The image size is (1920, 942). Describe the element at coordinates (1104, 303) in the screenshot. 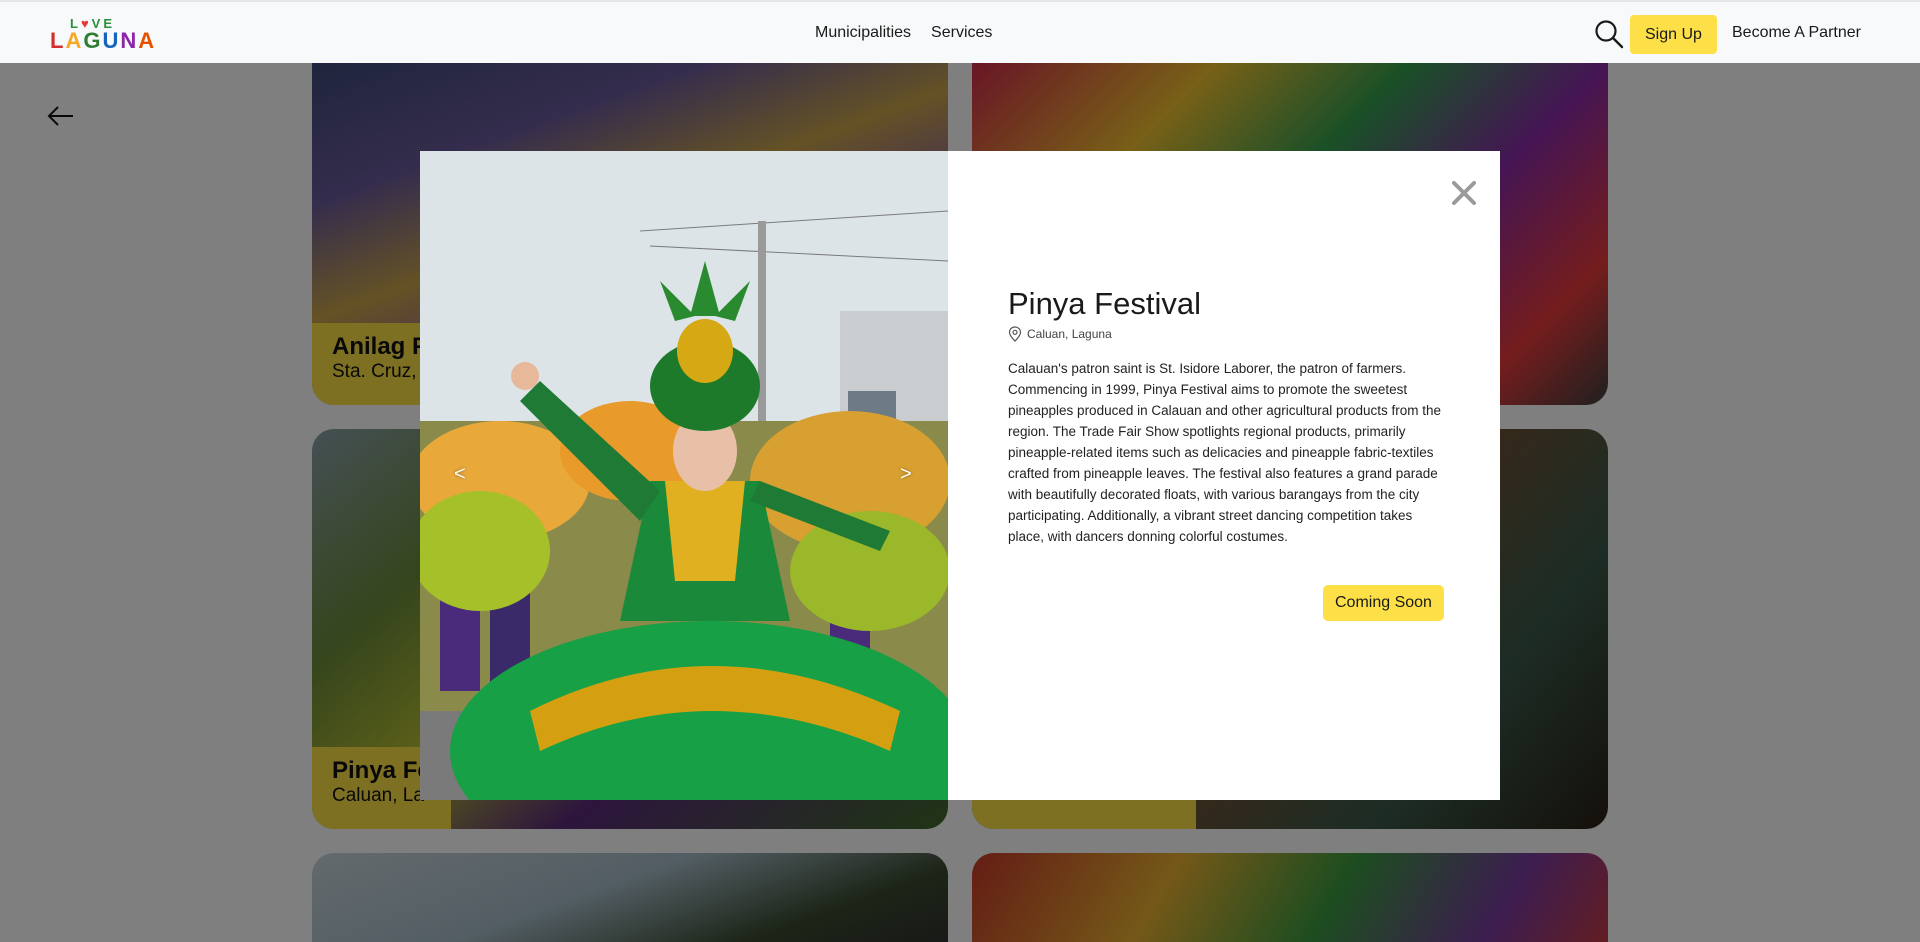

I see `festival-title: Pinya Festival` at that location.